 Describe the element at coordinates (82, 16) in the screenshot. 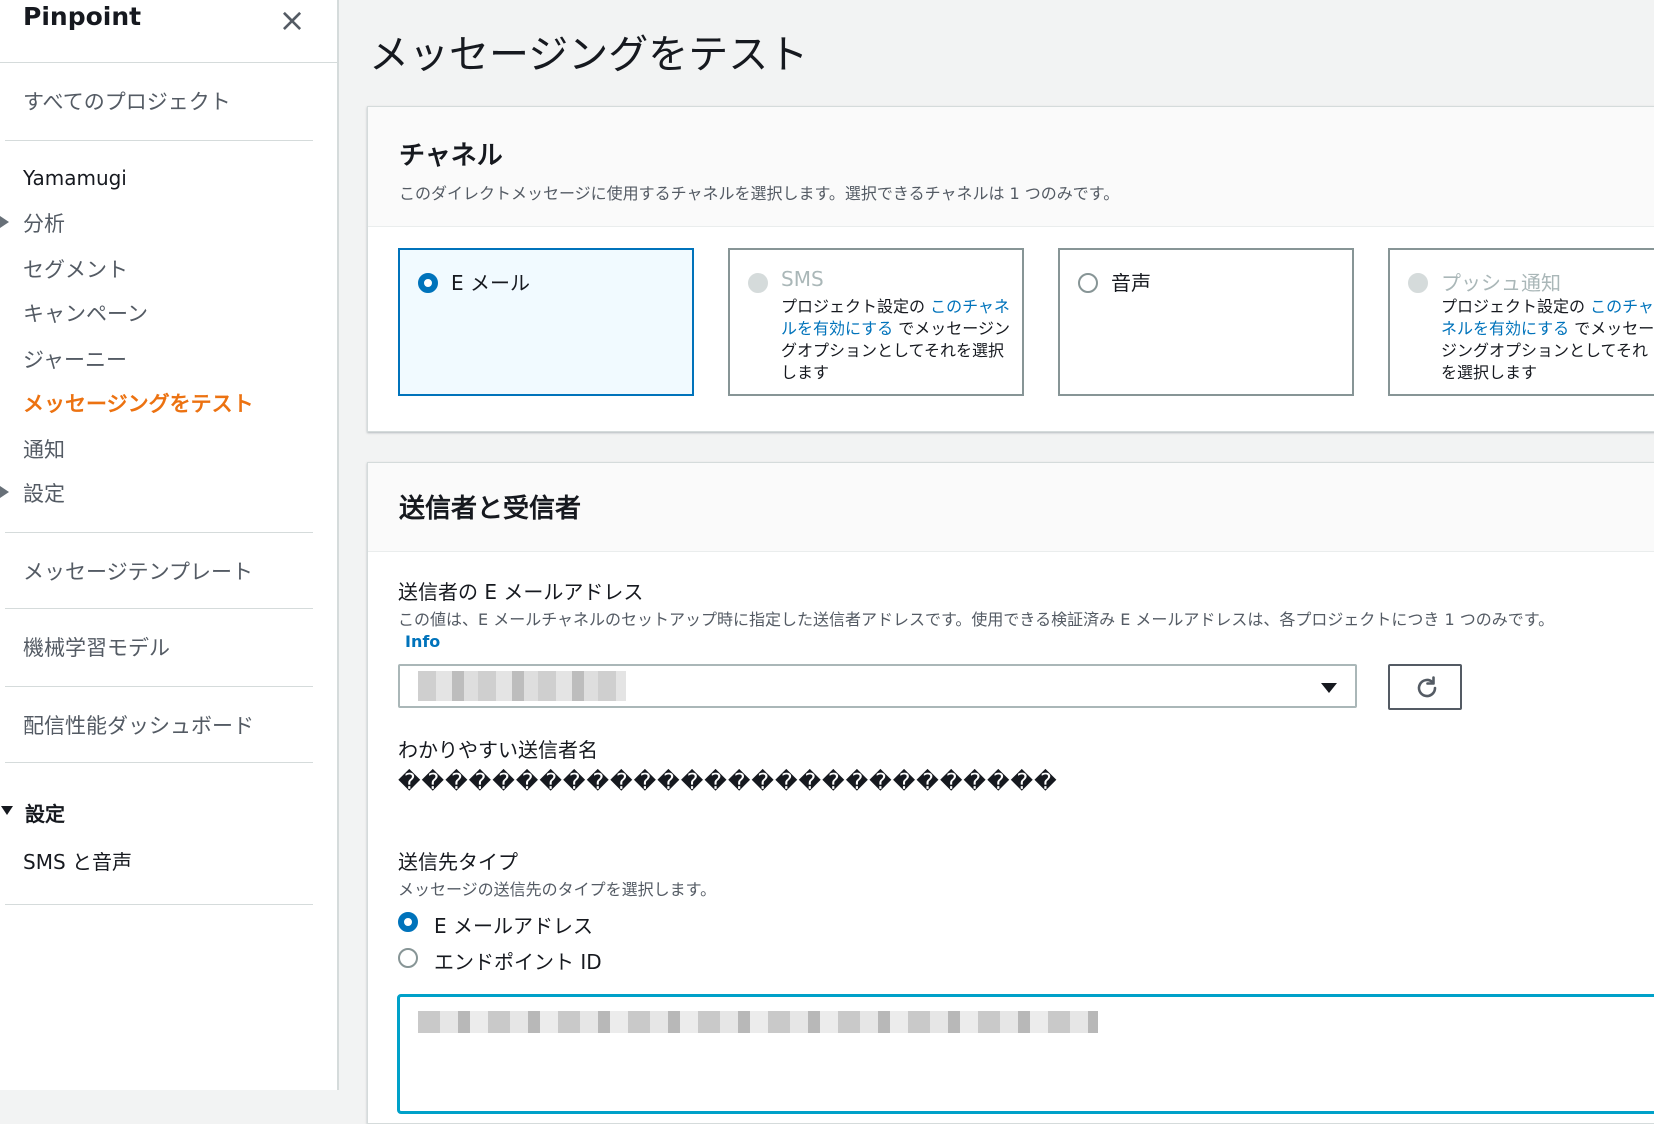

I see `brand-title: Pinpoint` at that location.